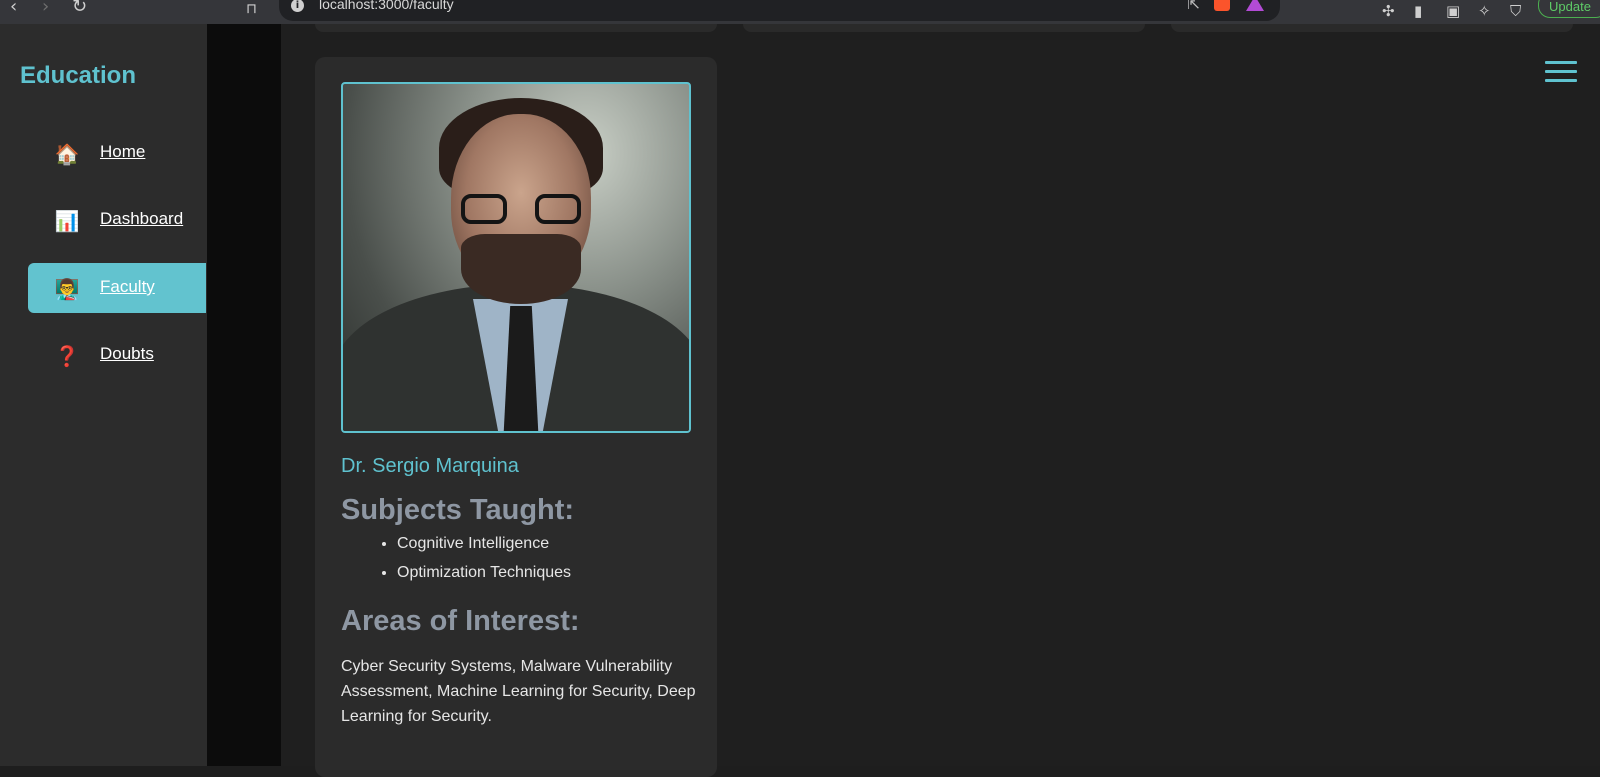  What do you see at coordinates (458, 510) in the screenshot?
I see `subjects-heading: Subjects Taught:` at bounding box center [458, 510].